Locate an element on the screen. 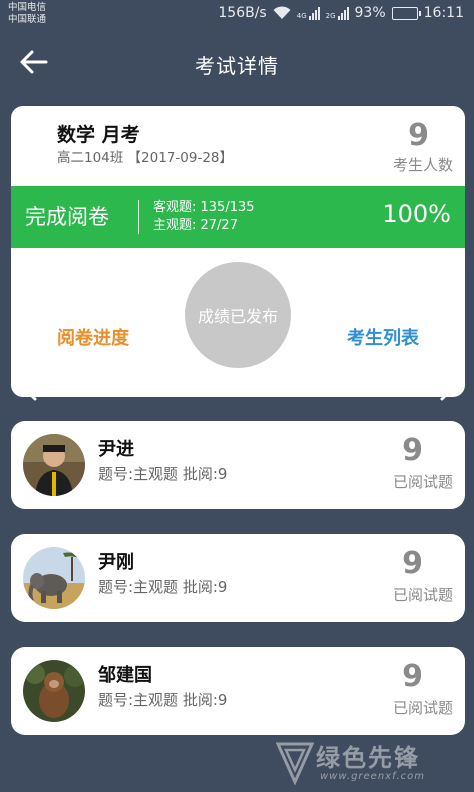  battery-icon is located at coordinates (406, 13).